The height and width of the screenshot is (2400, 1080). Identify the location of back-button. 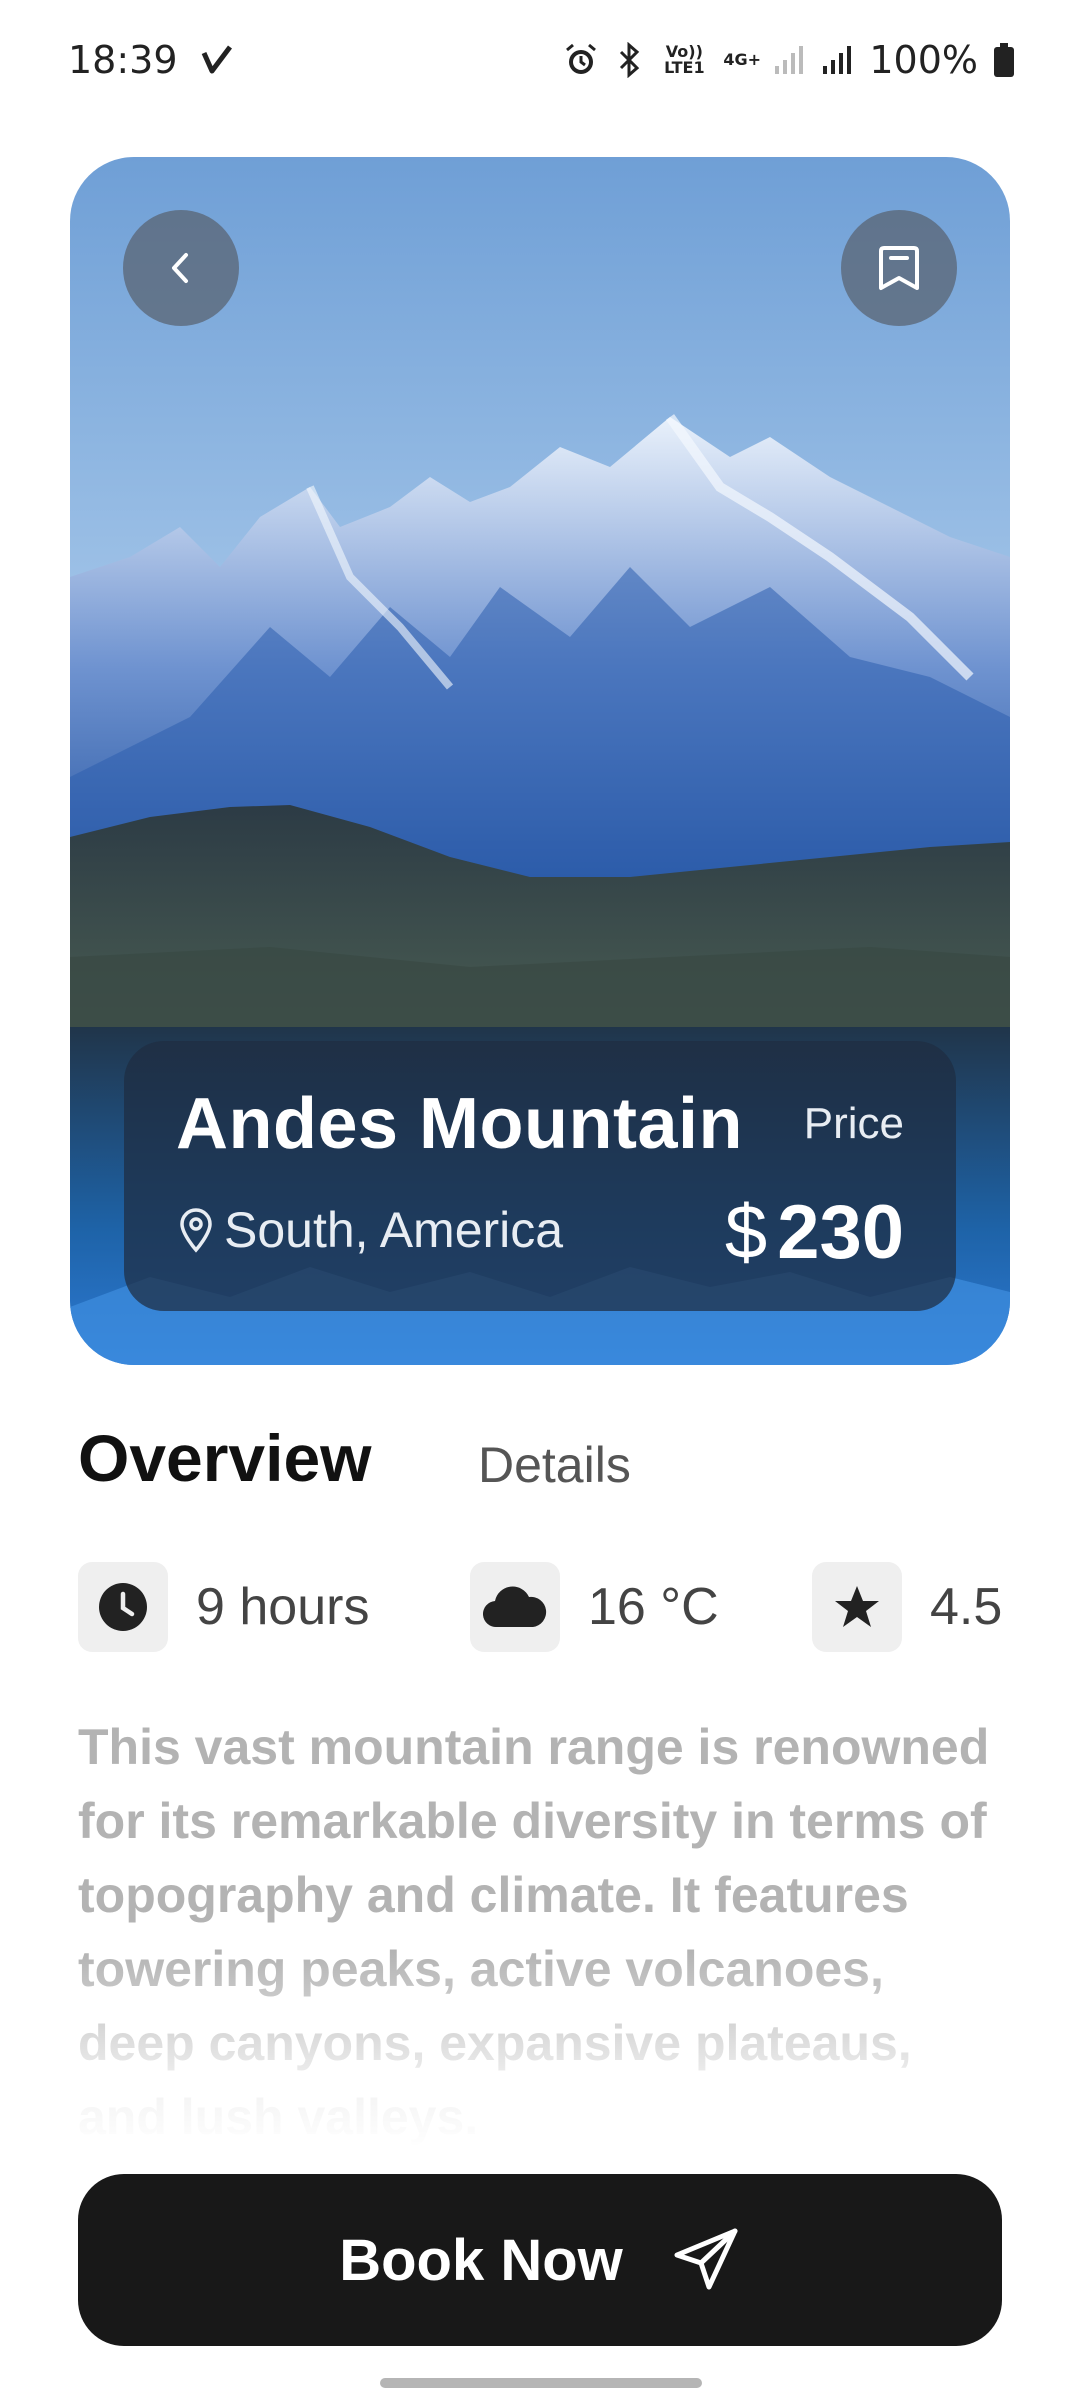
(181, 268).